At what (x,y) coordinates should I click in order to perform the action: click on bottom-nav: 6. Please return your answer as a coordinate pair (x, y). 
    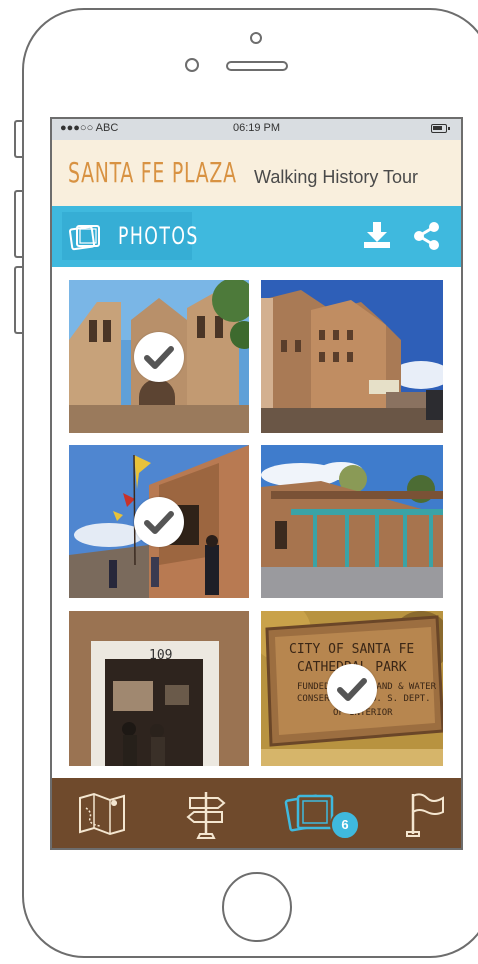
    Looking at the image, I should click on (256, 813).